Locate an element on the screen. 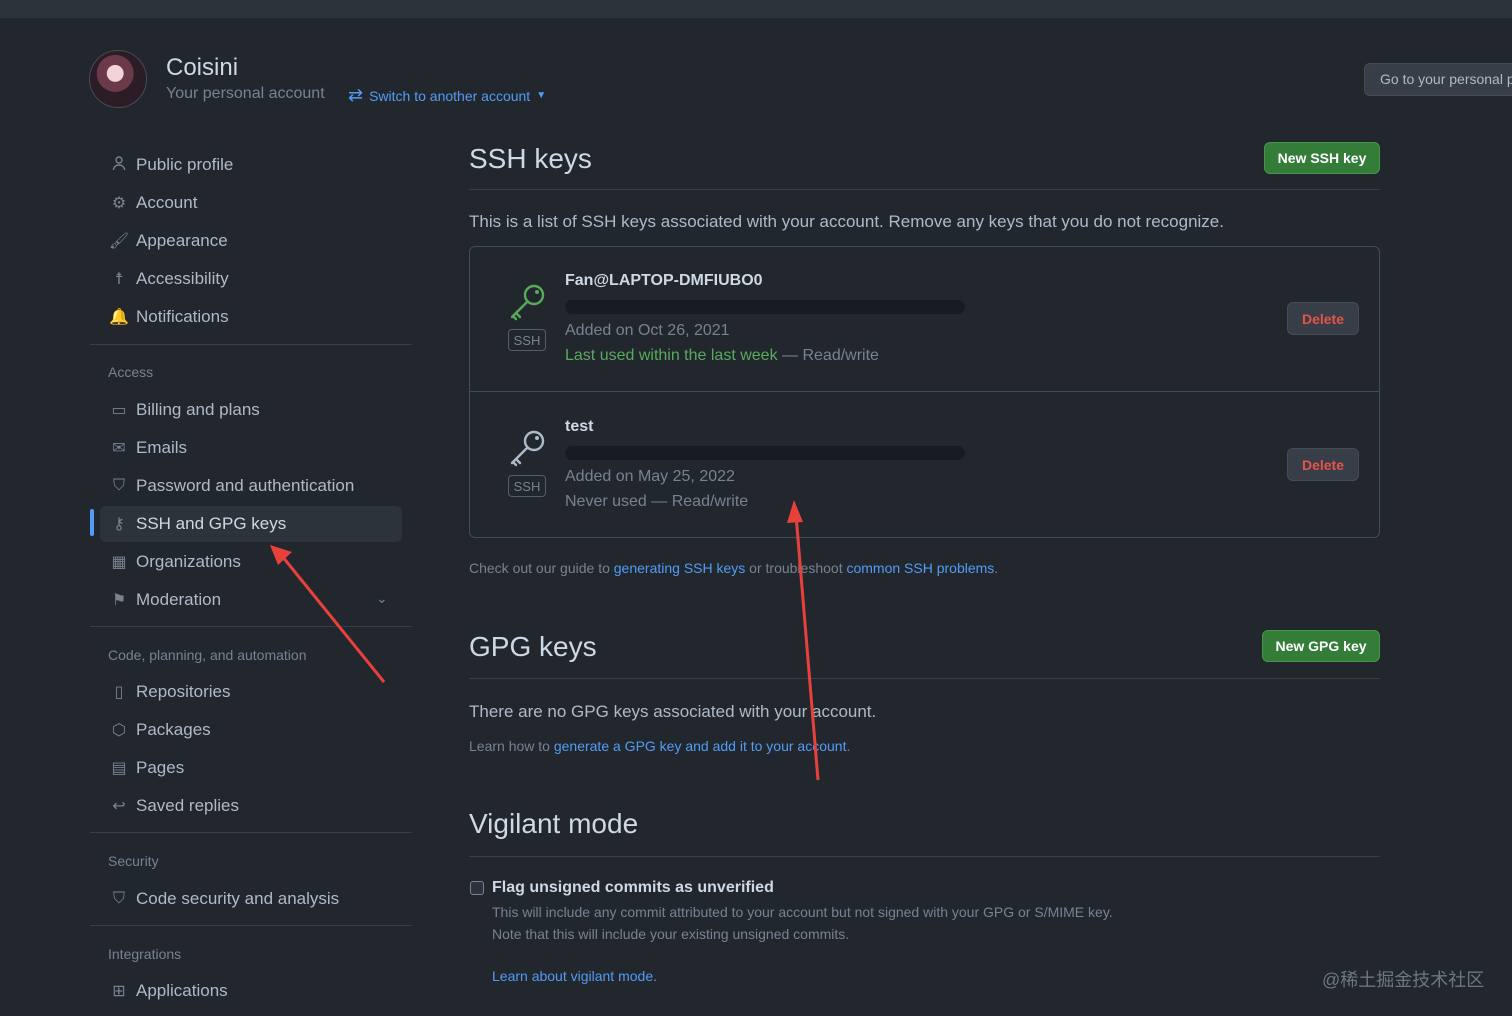 The image size is (1512, 1016). sidebar-item-label: Public profile is located at coordinates (185, 164).